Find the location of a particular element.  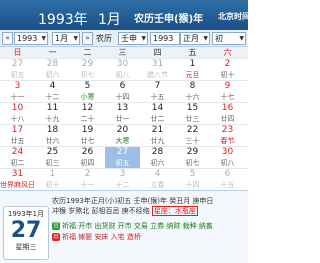

day-lunar-label: 十四 is located at coordinates (192, 185).